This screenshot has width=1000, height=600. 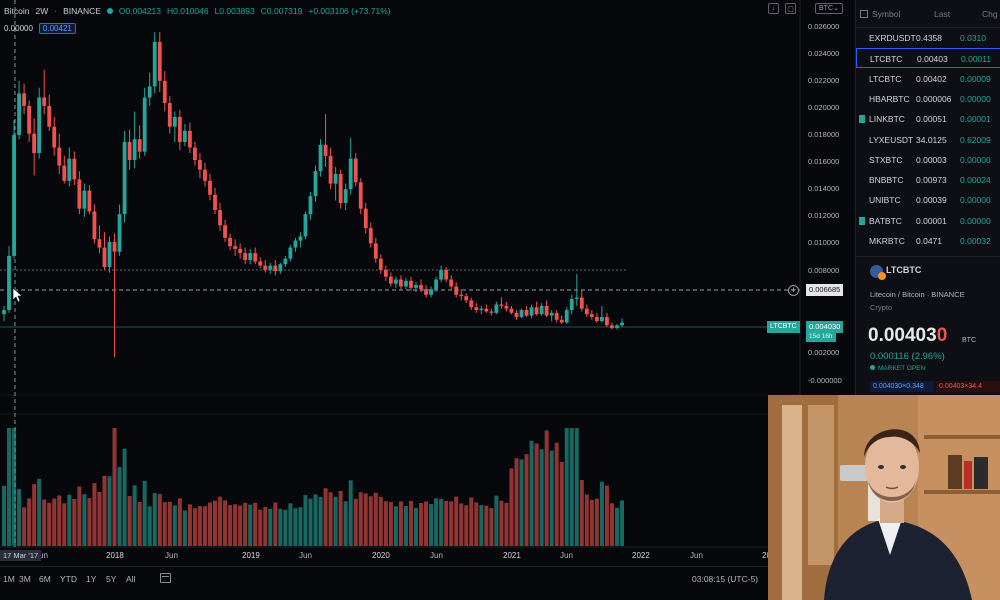 I want to click on detail-change: 0.000116 (2.96%), so click(x=907, y=356).